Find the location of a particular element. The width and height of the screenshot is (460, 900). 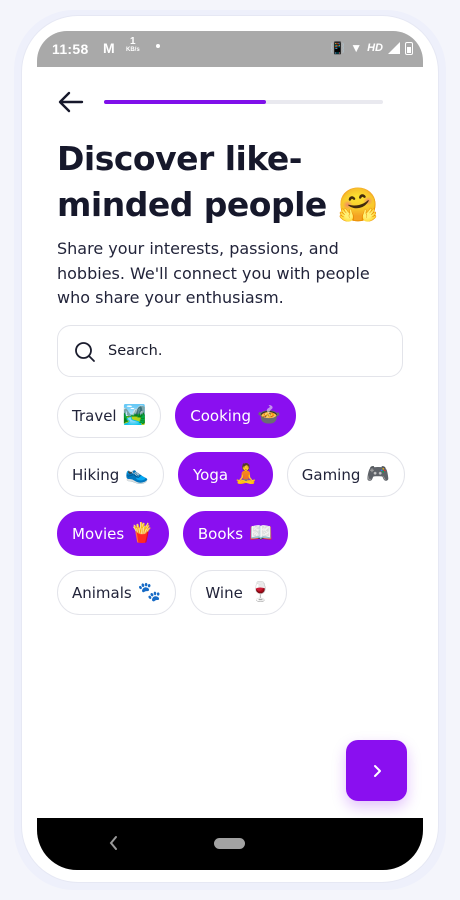

onboarding-progress-fill is located at coordinates (185, 102).